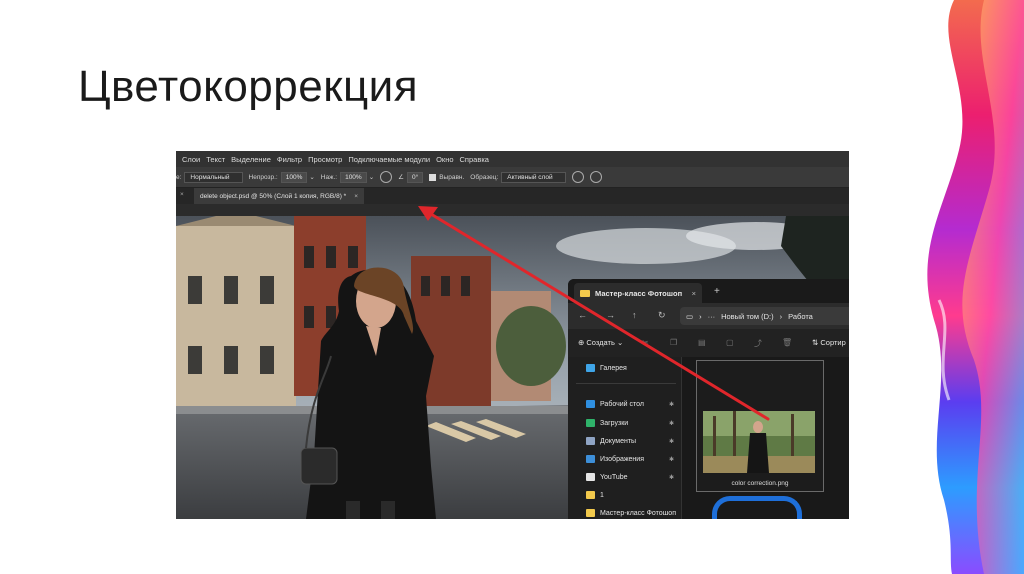  I want to click on decorative-ribbon, so click(975, 287).